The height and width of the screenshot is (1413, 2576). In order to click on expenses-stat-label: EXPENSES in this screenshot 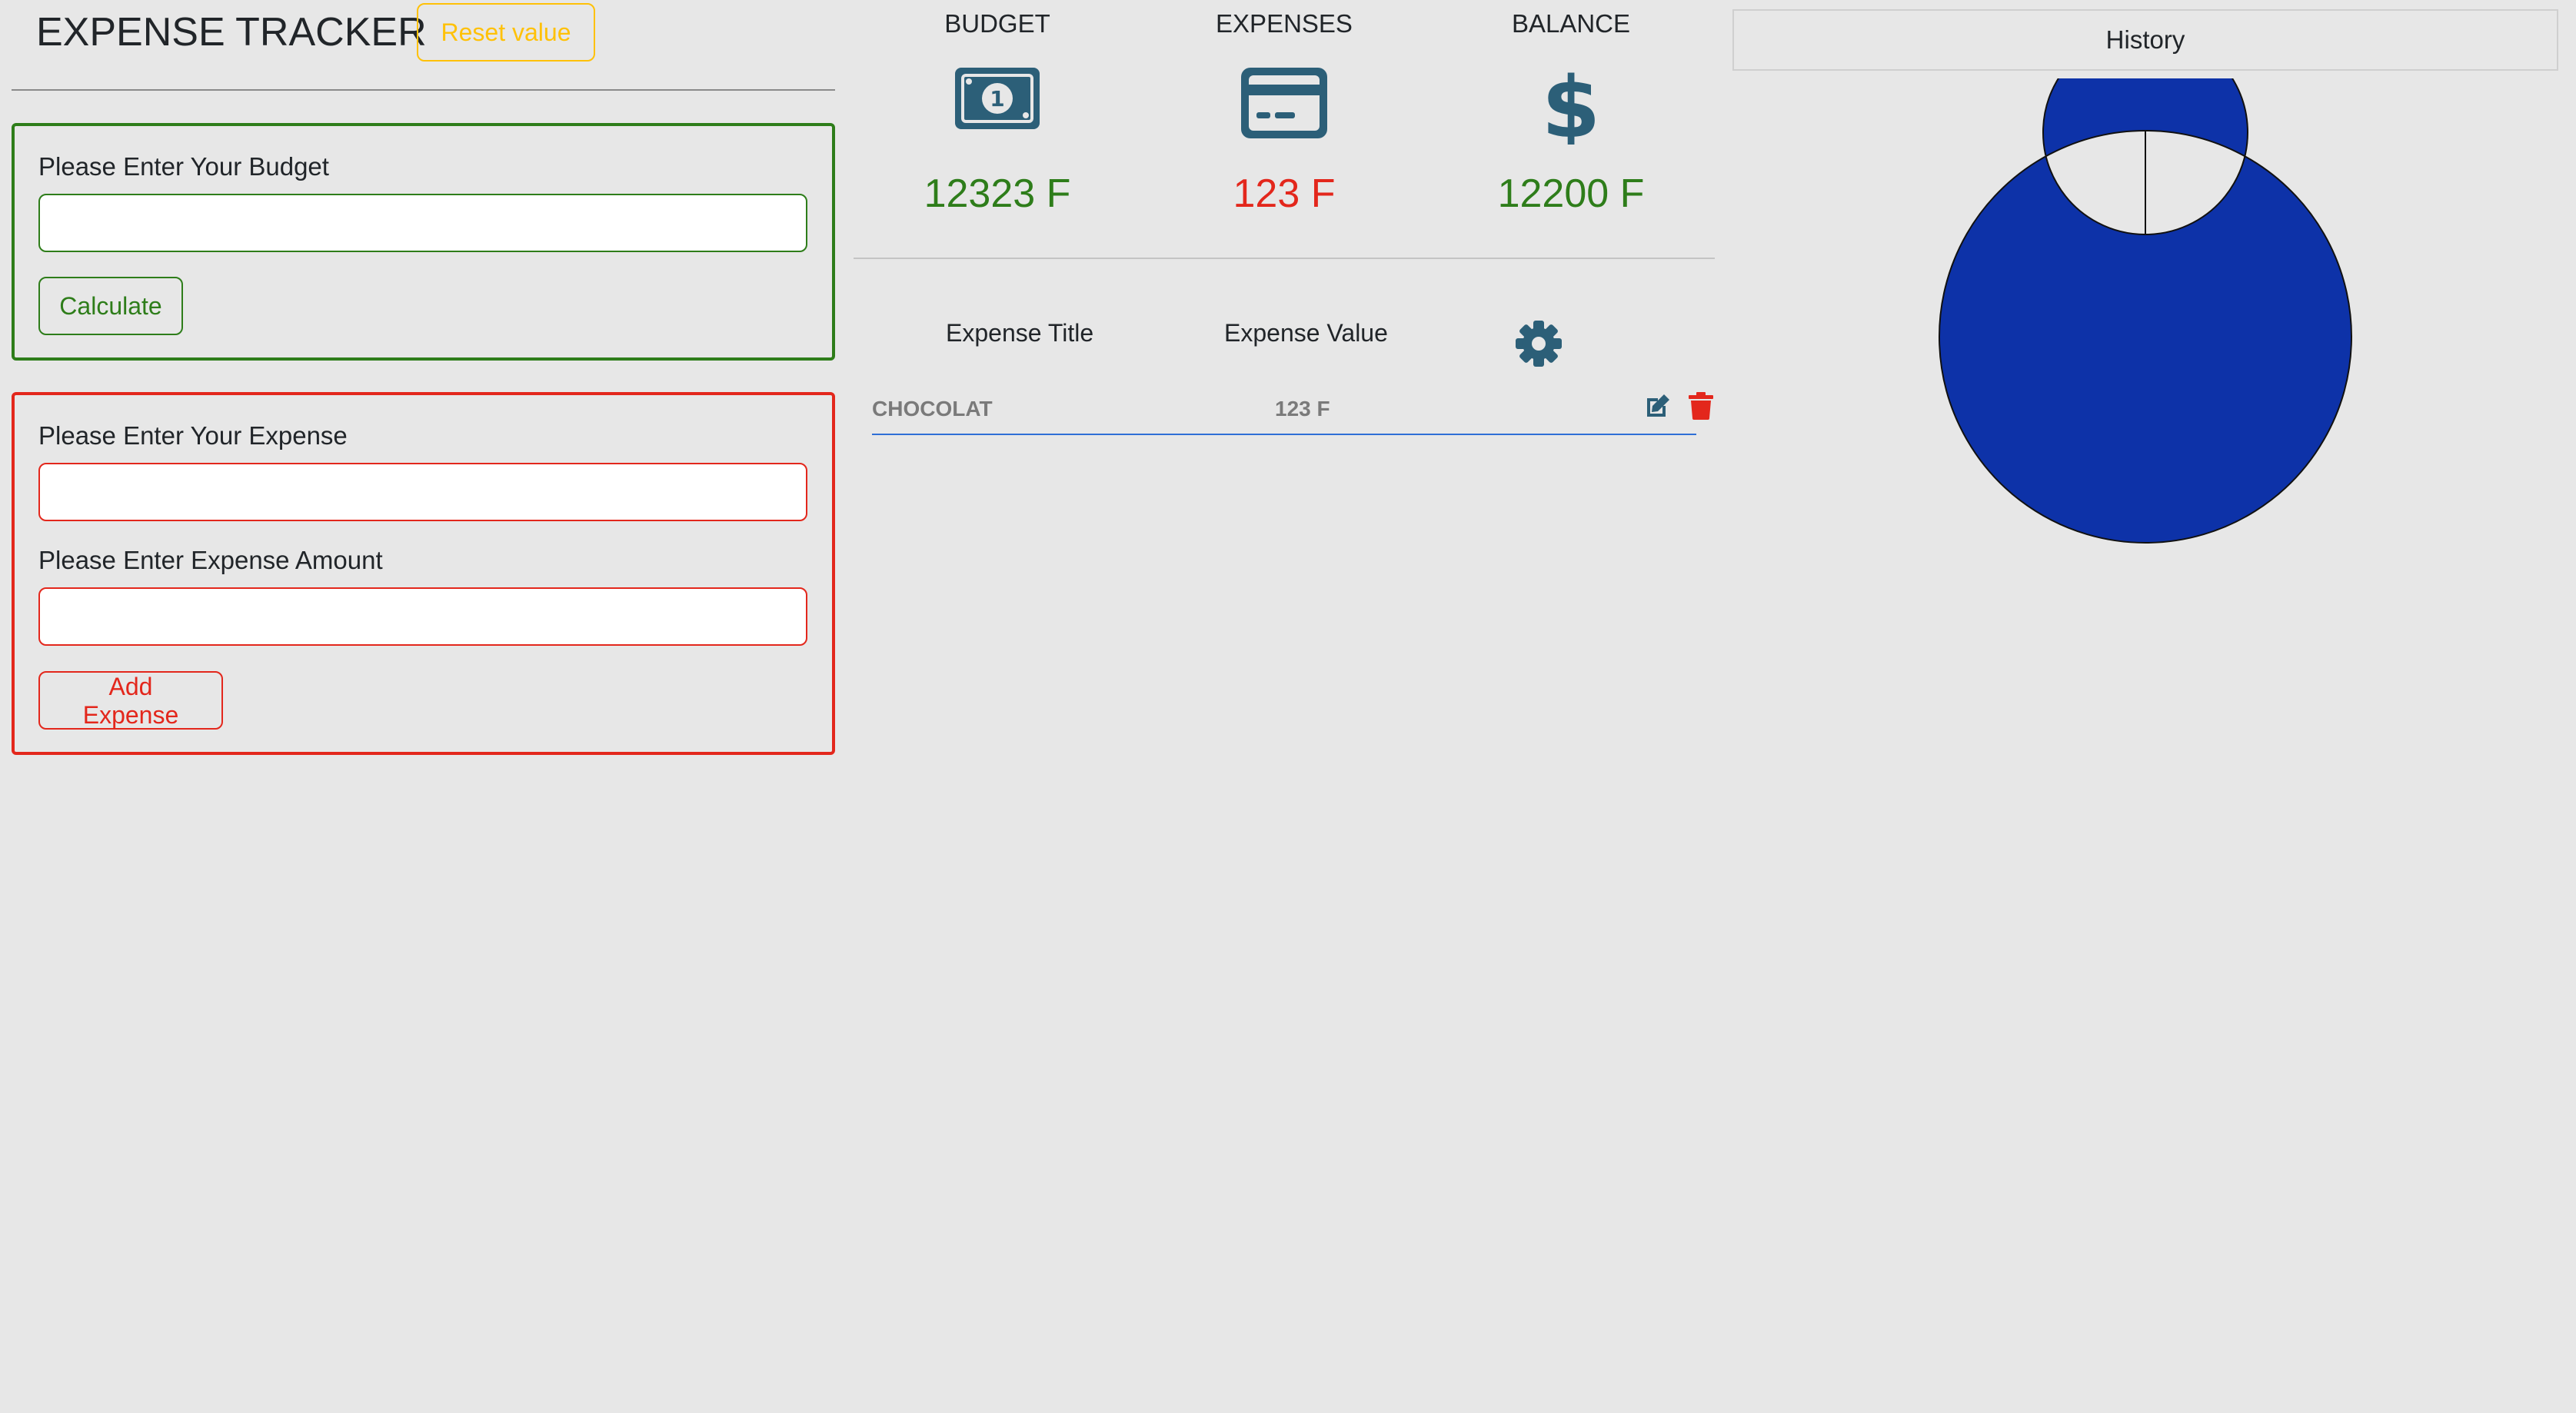, I will do `click(1284, 23)`.